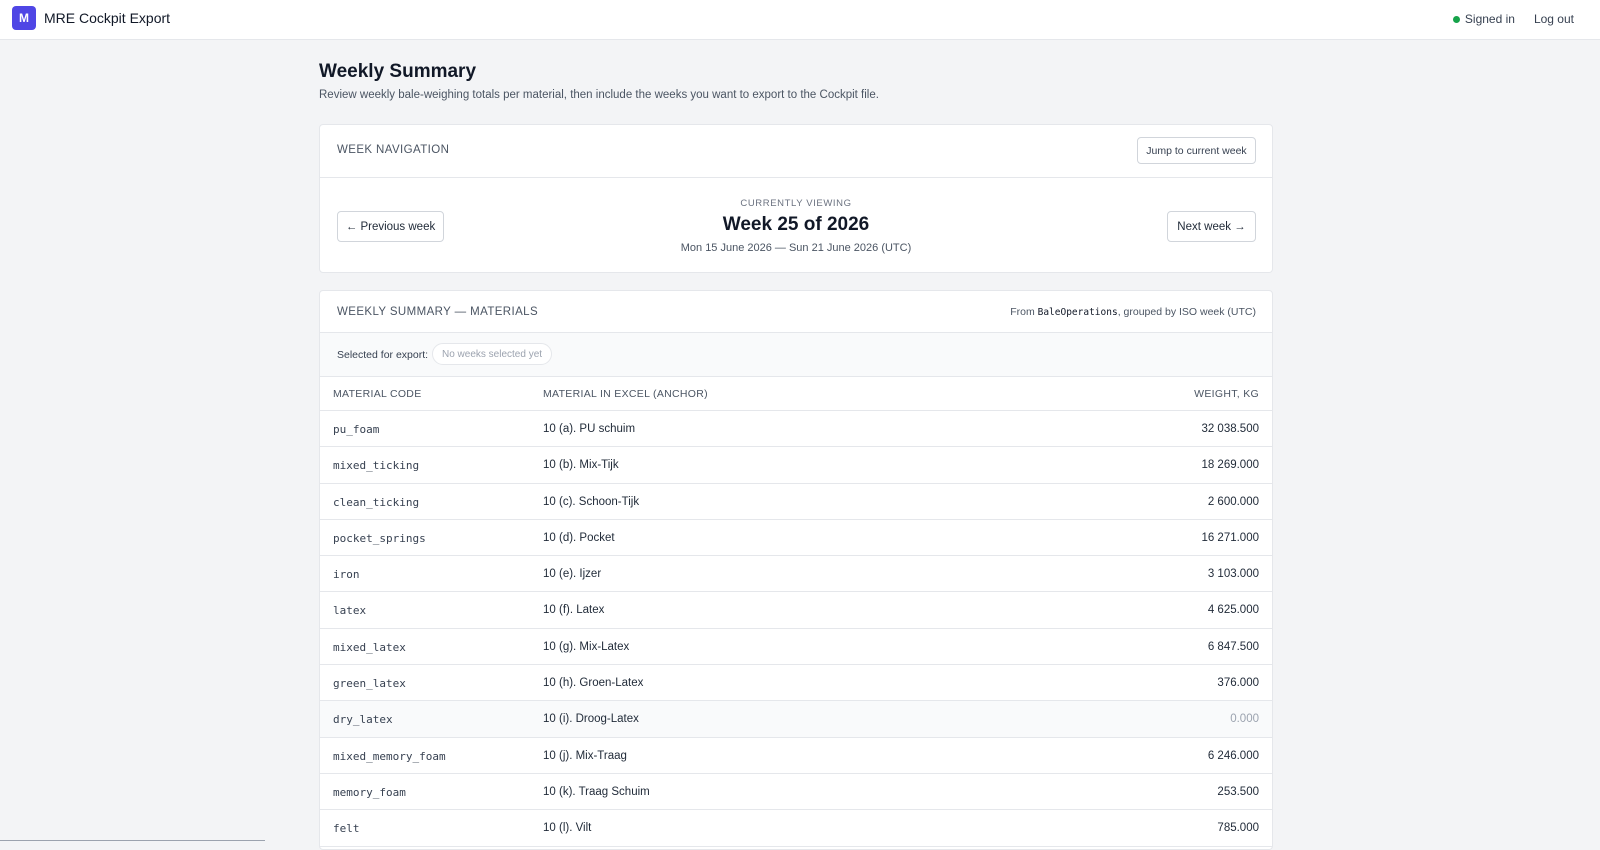  Describe the element at coordinates (586, 646) in the screenshot. I see `cell-material-excel: 10 (g). Mix-Latex` at that location.